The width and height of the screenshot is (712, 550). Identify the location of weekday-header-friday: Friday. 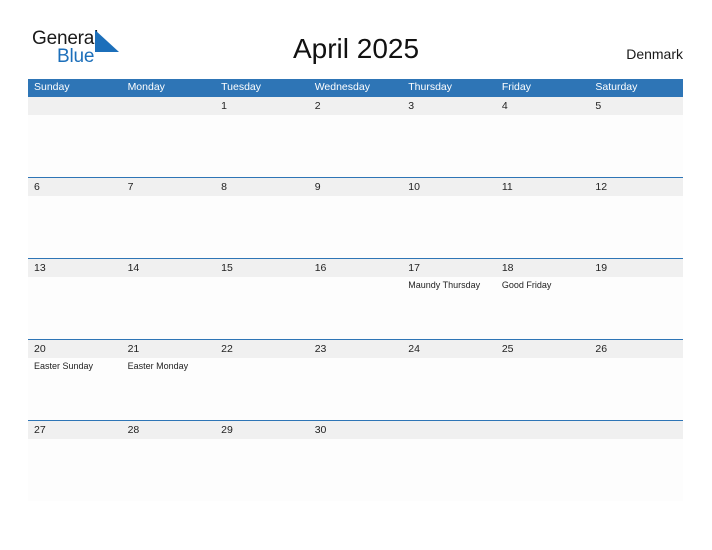
(516, 87).